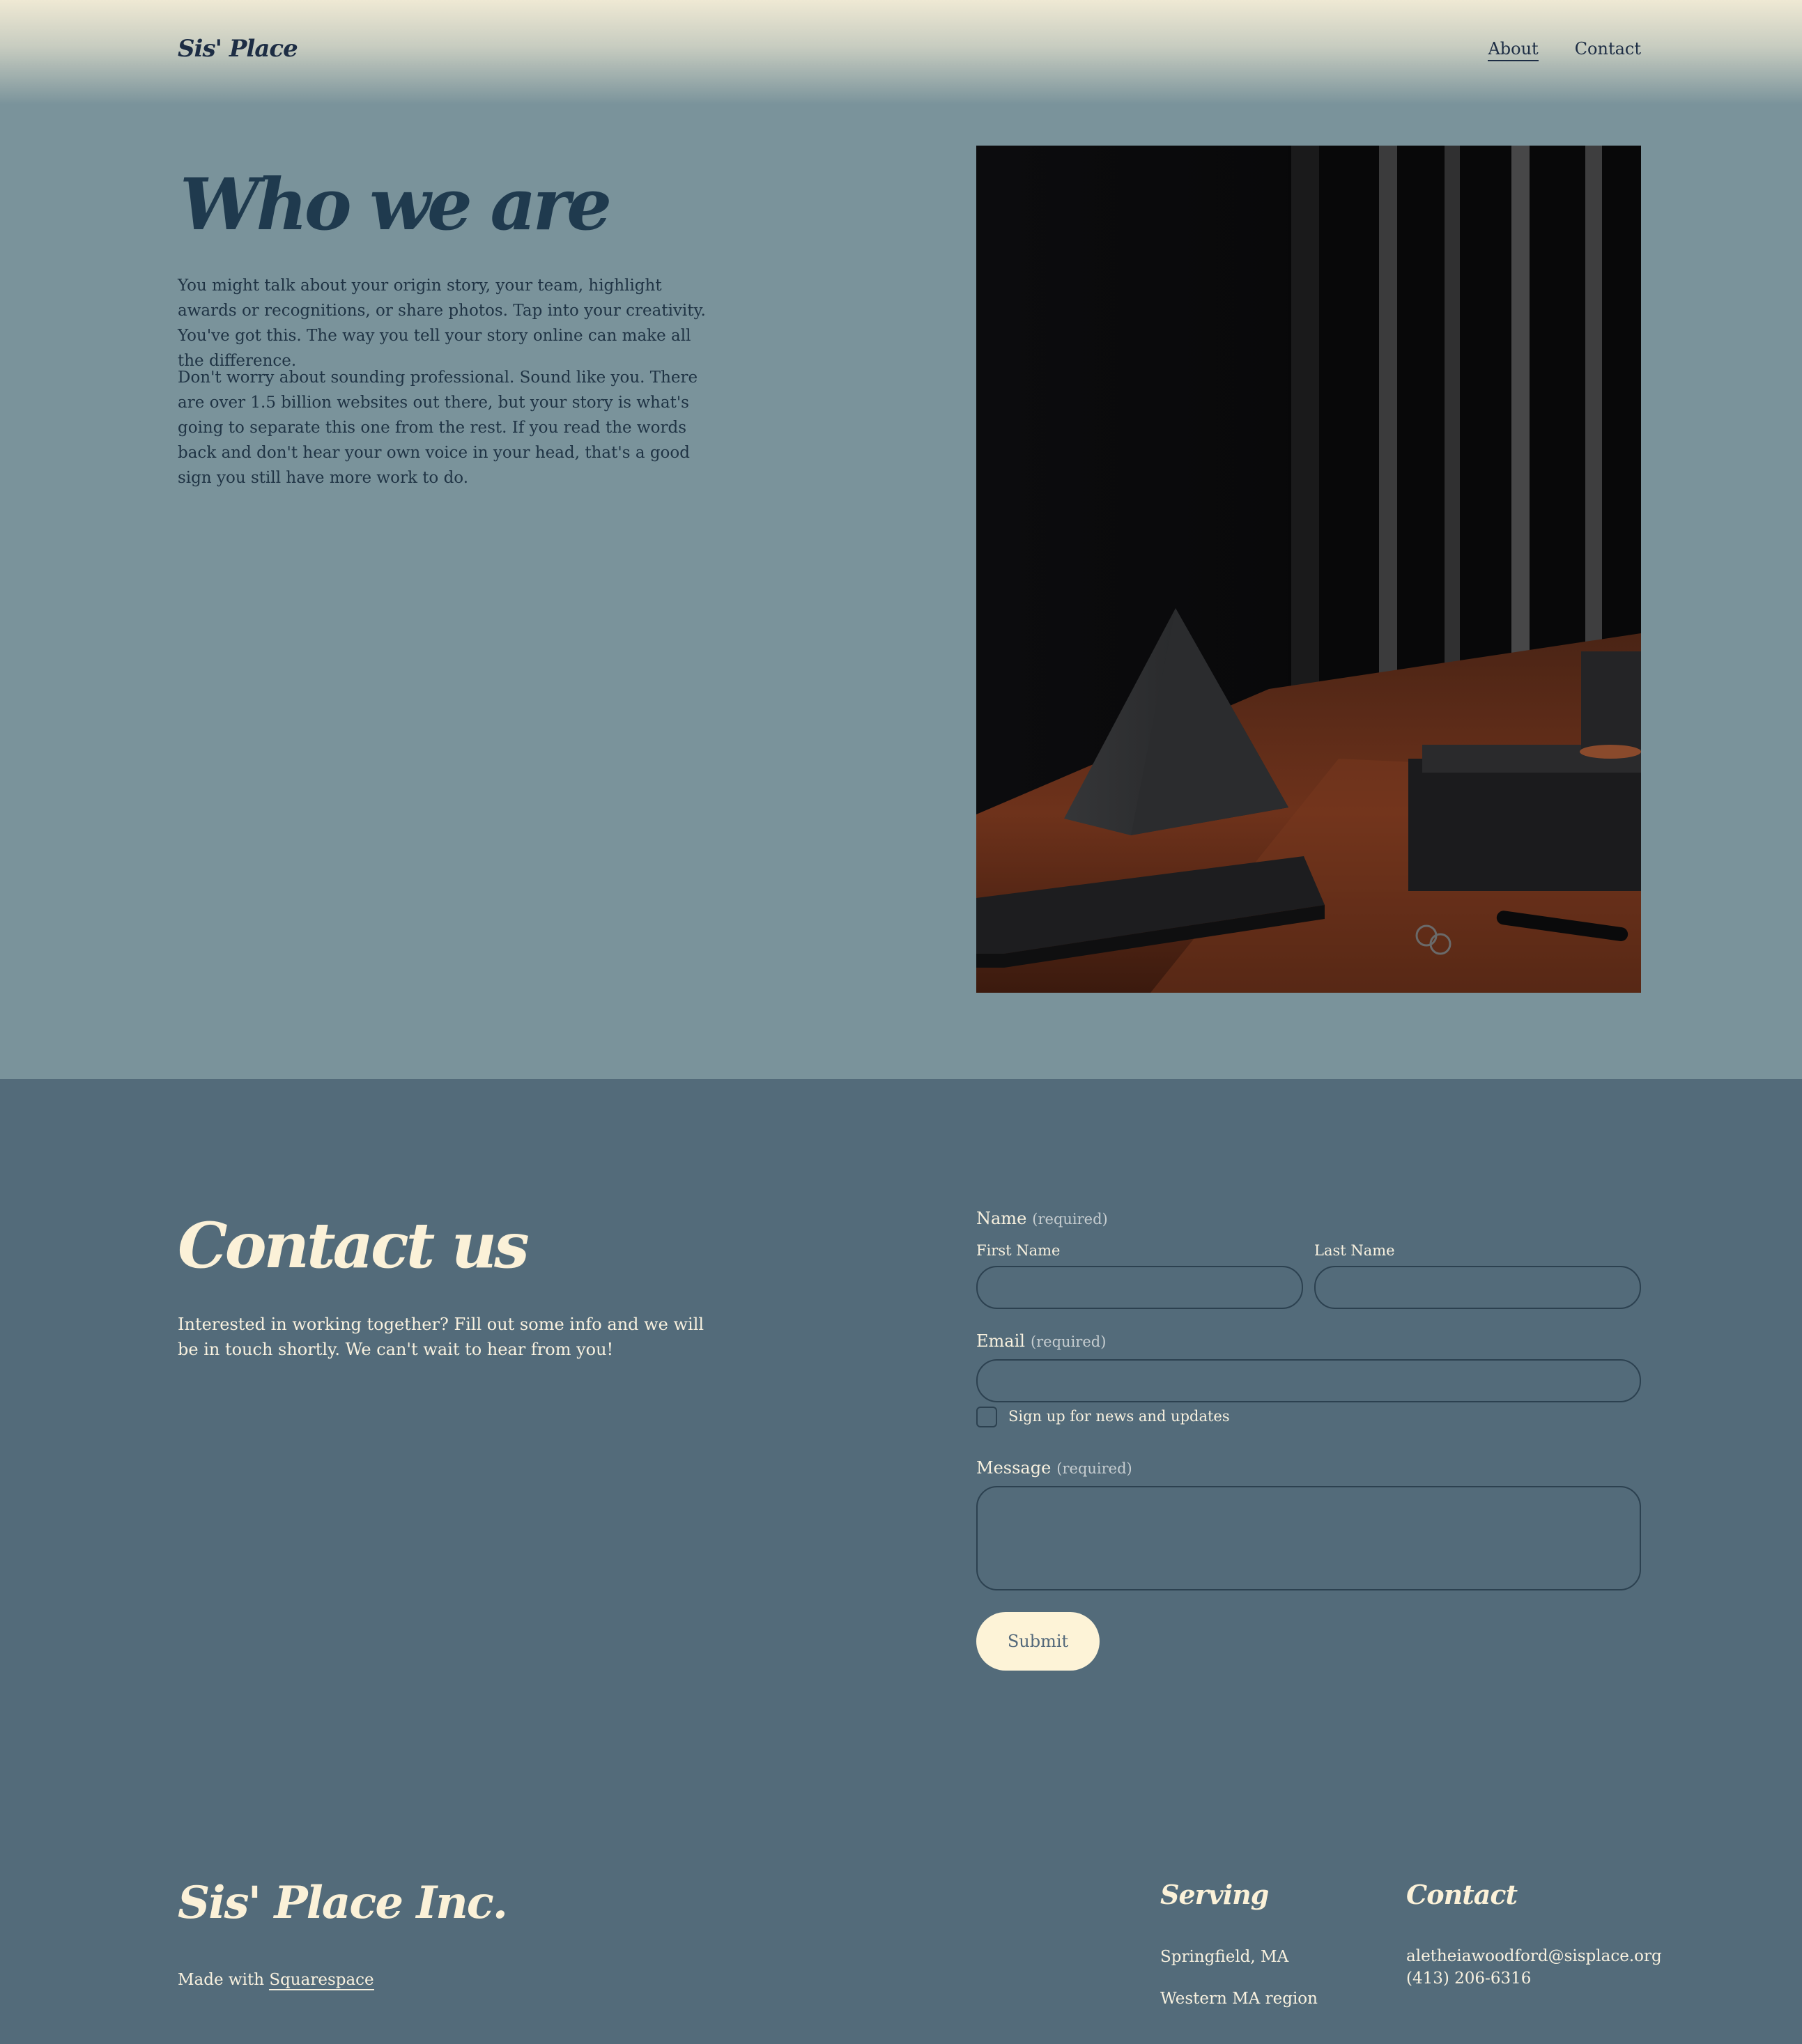 Image resolution: width=1802 pixels, height=2044 pixels. I want to click on email-label: Email (required), so click(1041, 1341).